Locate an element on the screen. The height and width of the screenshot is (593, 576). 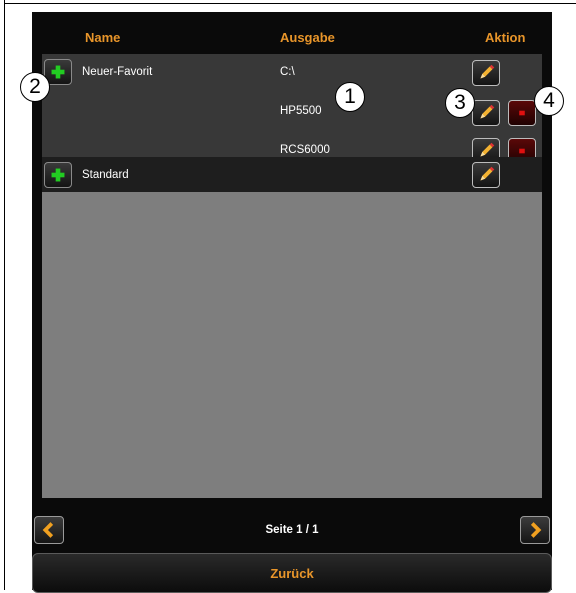
page-indicator: Seite 1 / 1 is located at coordinates (292, 530).